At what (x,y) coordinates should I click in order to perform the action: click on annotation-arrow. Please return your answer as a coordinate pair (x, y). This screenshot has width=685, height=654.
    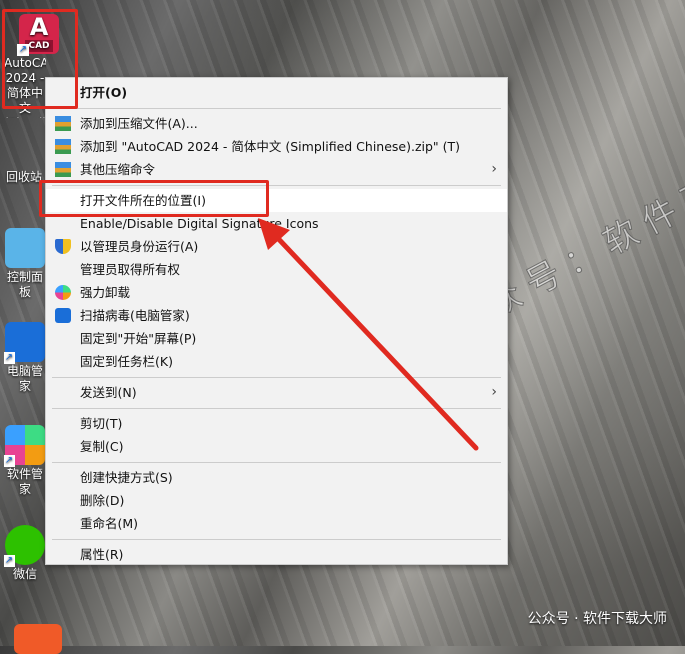
    Looking at the image, I should click on (368, 334).